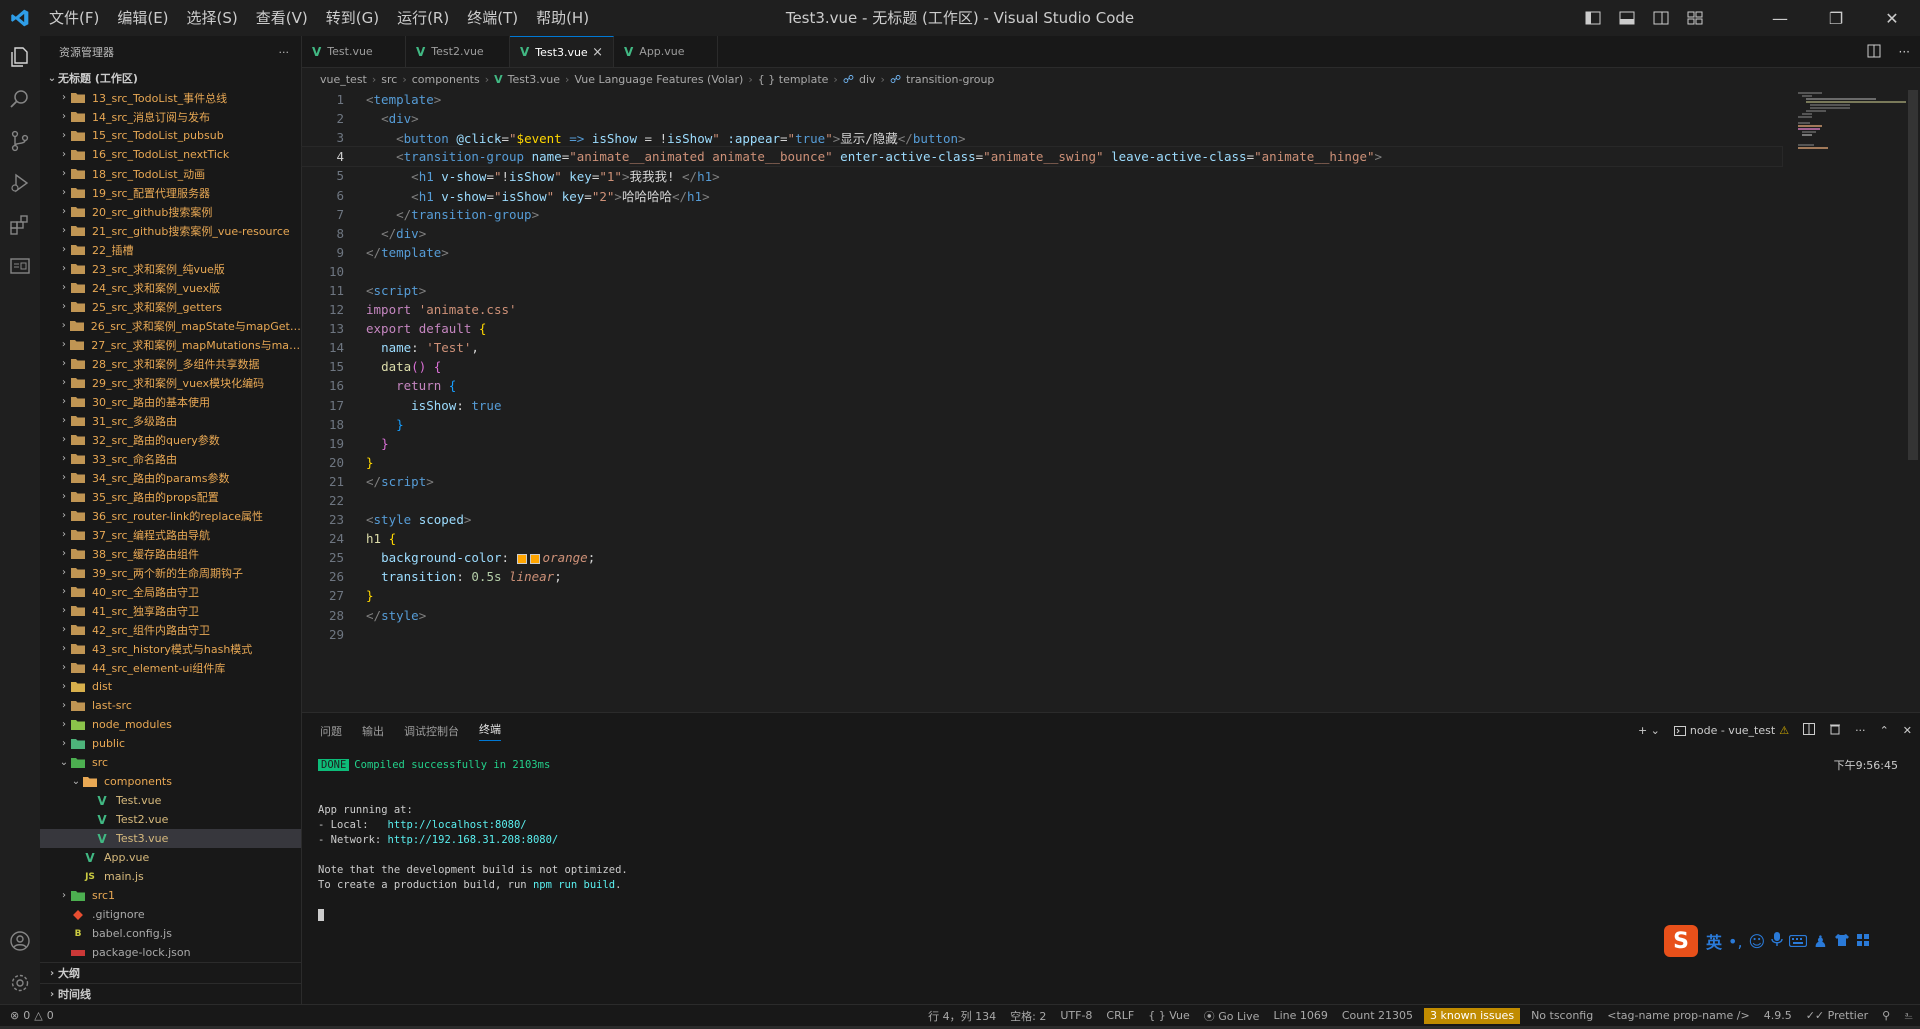  Describe the element at coordinates (1042, 443) in the screenshot. I see `code-line: 19 }` at that location.